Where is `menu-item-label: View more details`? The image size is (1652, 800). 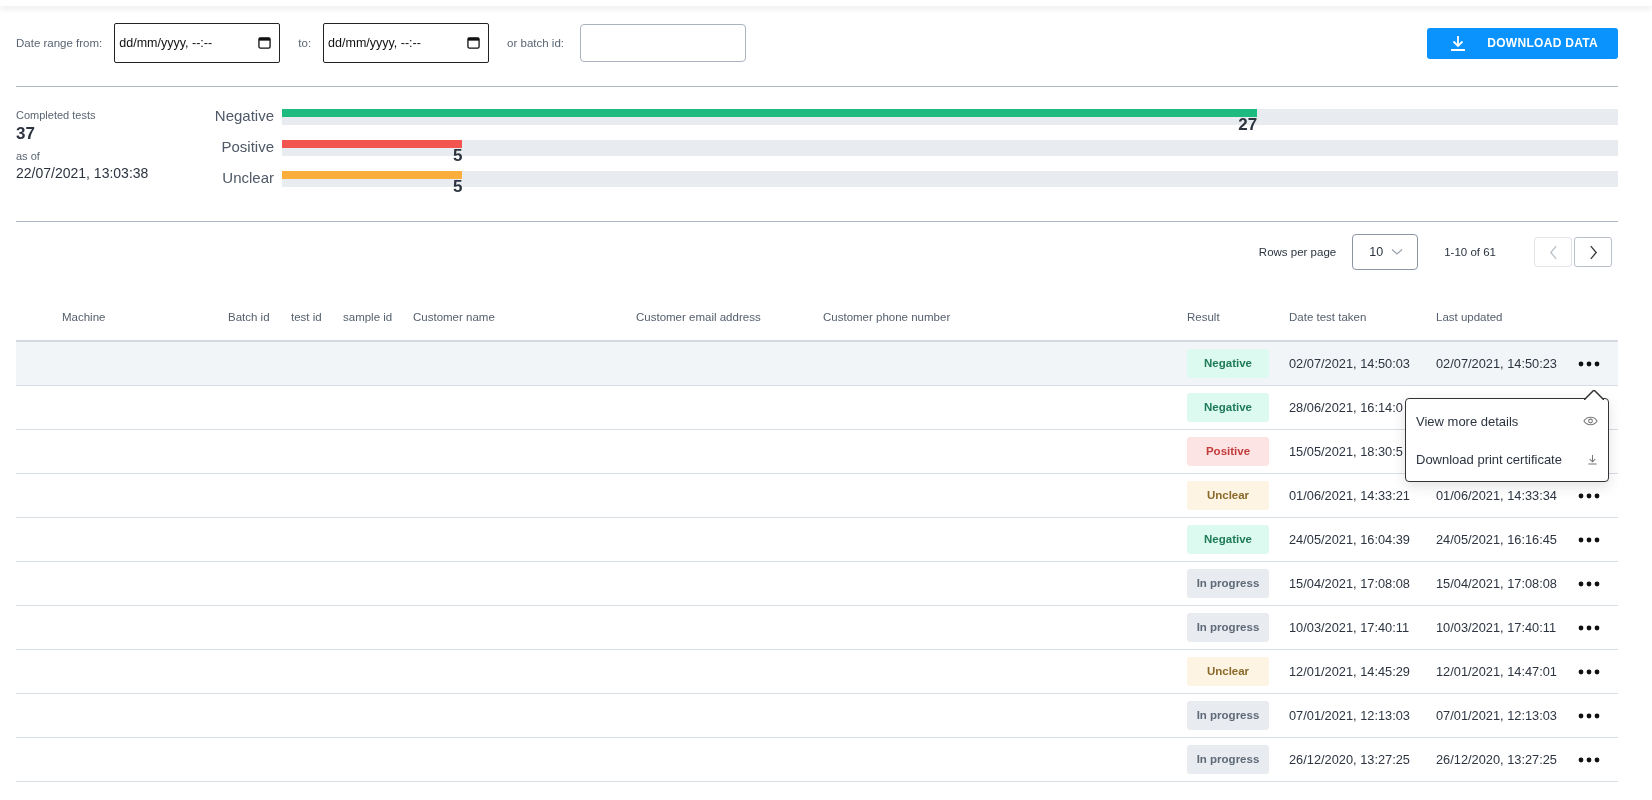 menu-item-label: View more details is located at coordinates (1467, 421).